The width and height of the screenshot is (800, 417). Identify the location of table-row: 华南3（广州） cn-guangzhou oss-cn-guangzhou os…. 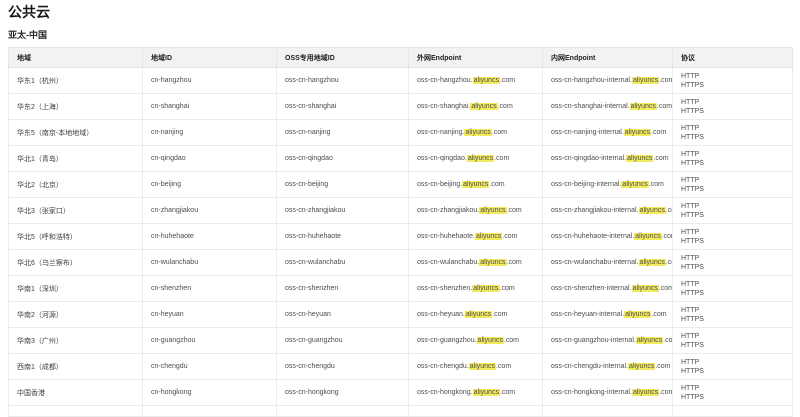
(400, 340).